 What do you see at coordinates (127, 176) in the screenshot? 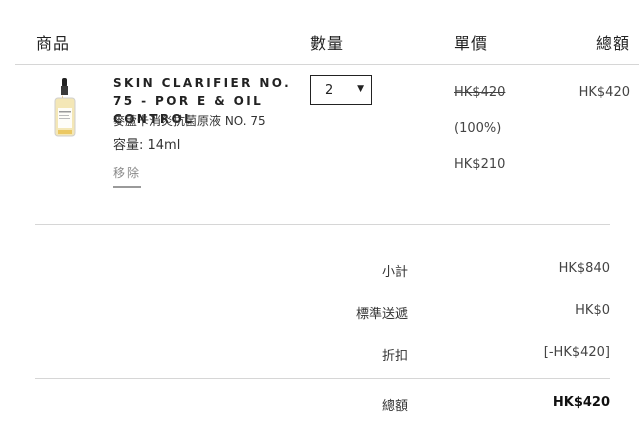
I see `remove-item-button: 移除` at bounding box center [127, 176].